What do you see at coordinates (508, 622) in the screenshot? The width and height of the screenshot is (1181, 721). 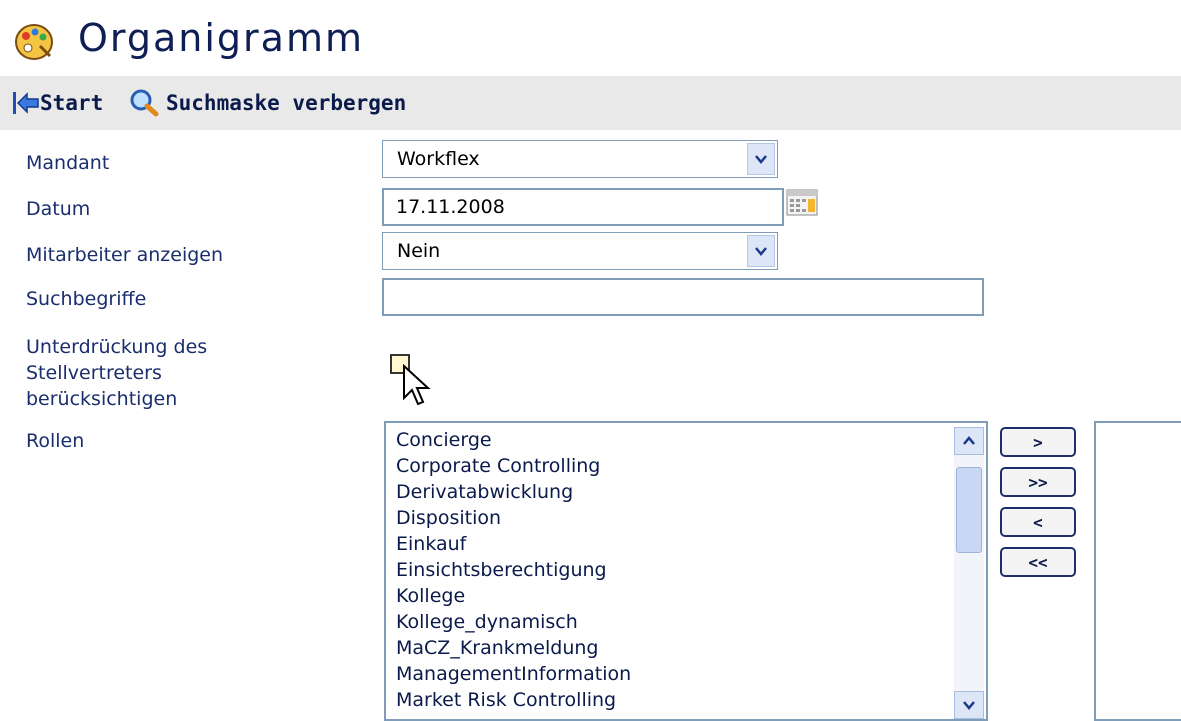 I see `list-item: Kollege_dynamisch` at bounding box center [508, 622].